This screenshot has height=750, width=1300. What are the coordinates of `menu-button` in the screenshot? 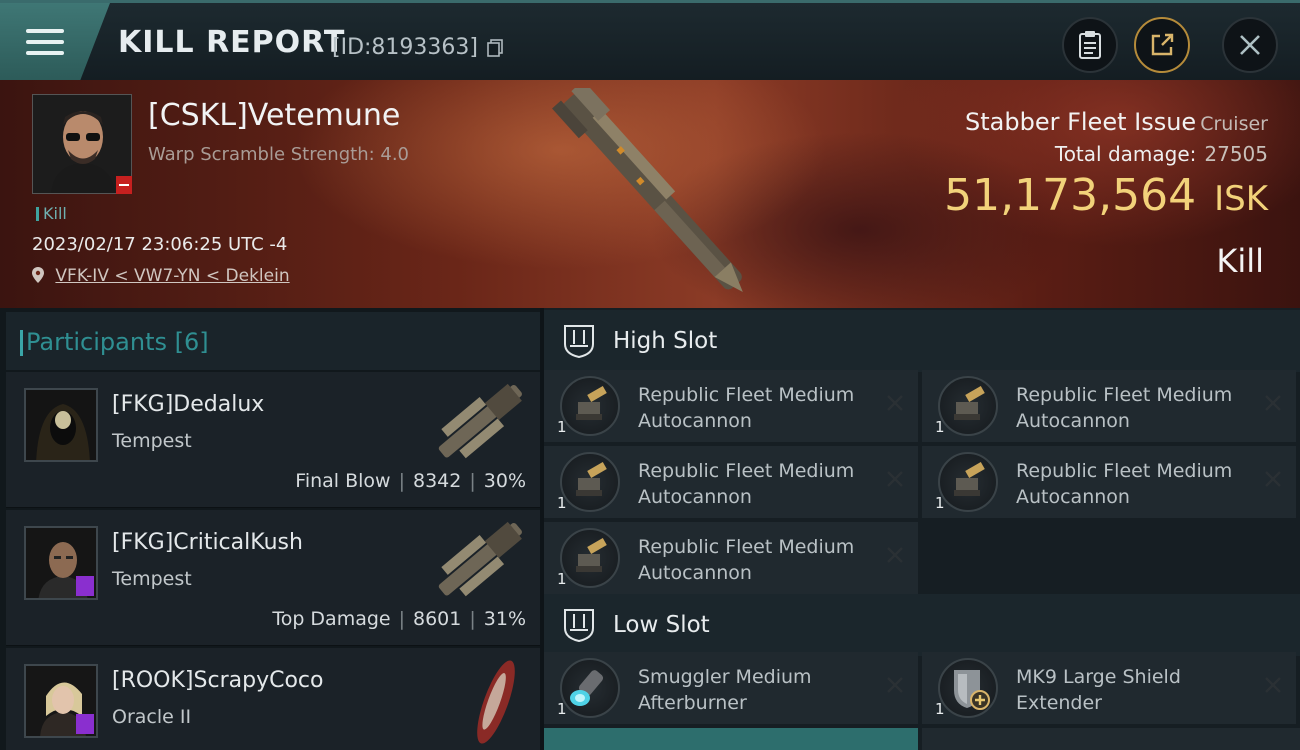 It's located at (55, 43).